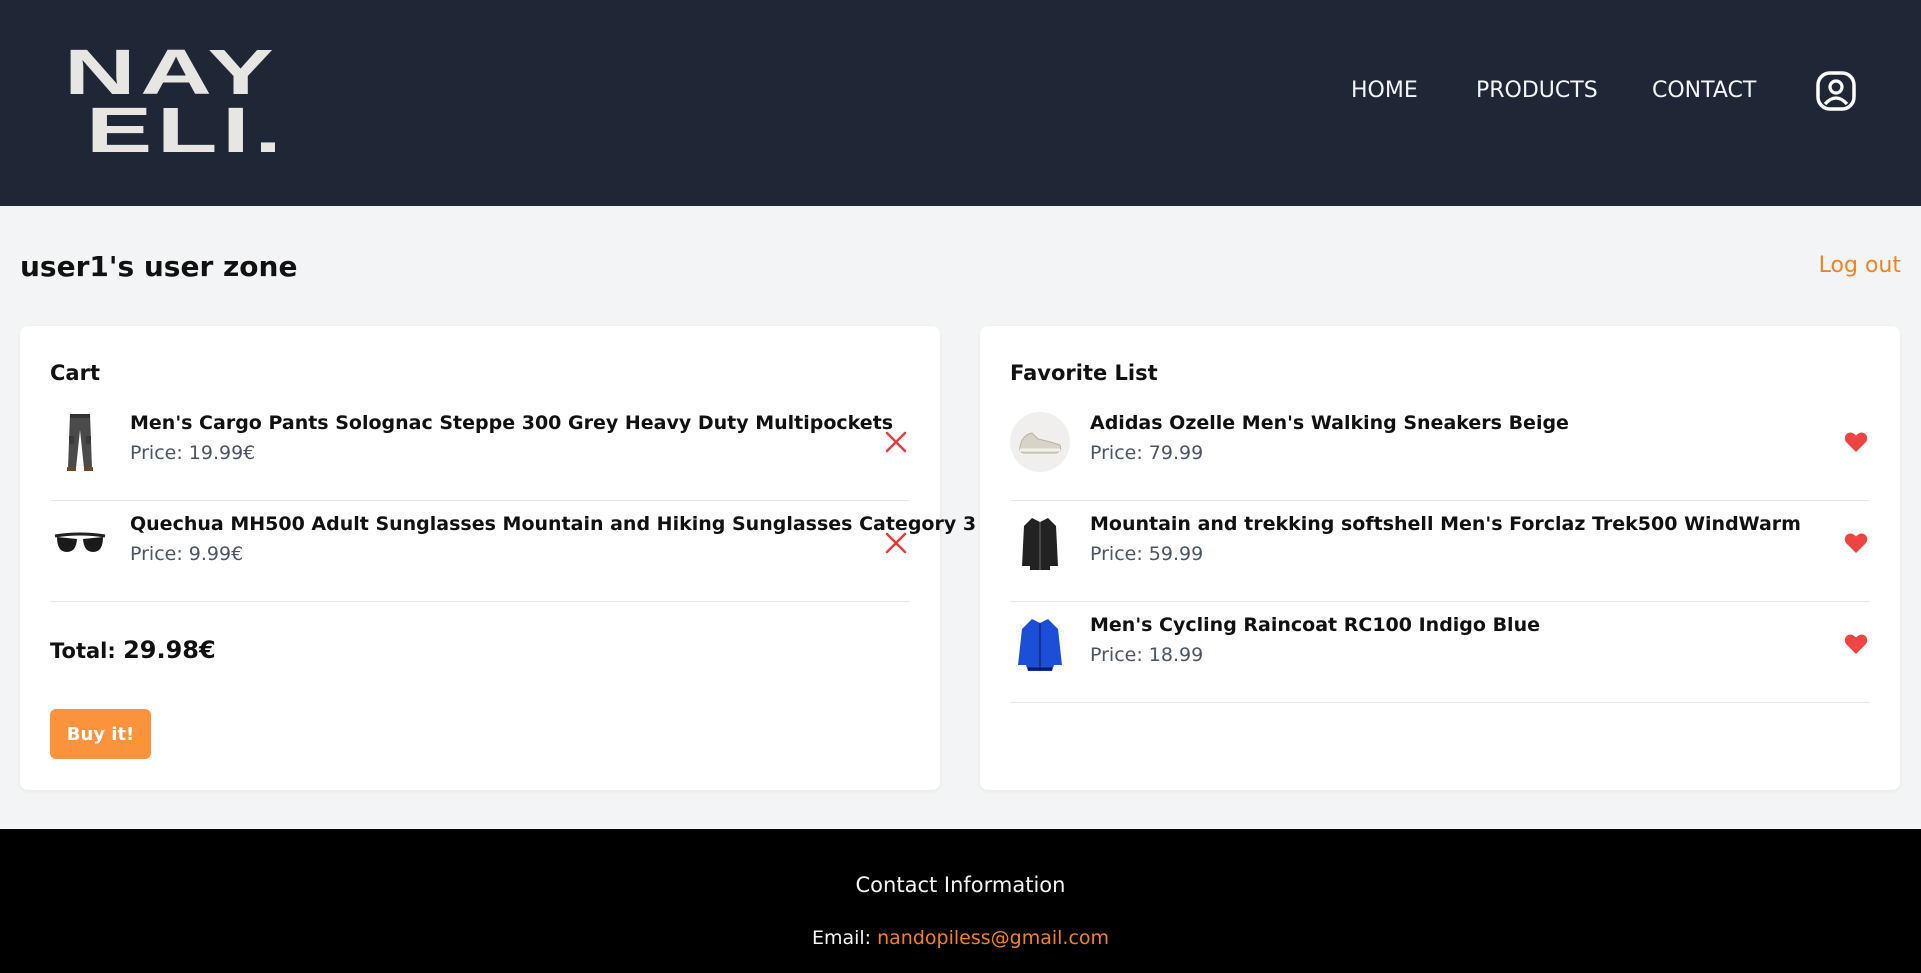 This screenshot has width=1921, height=973. I want to click on footer-email: Email: nandopiless@gmail.com, so click(960, 938).